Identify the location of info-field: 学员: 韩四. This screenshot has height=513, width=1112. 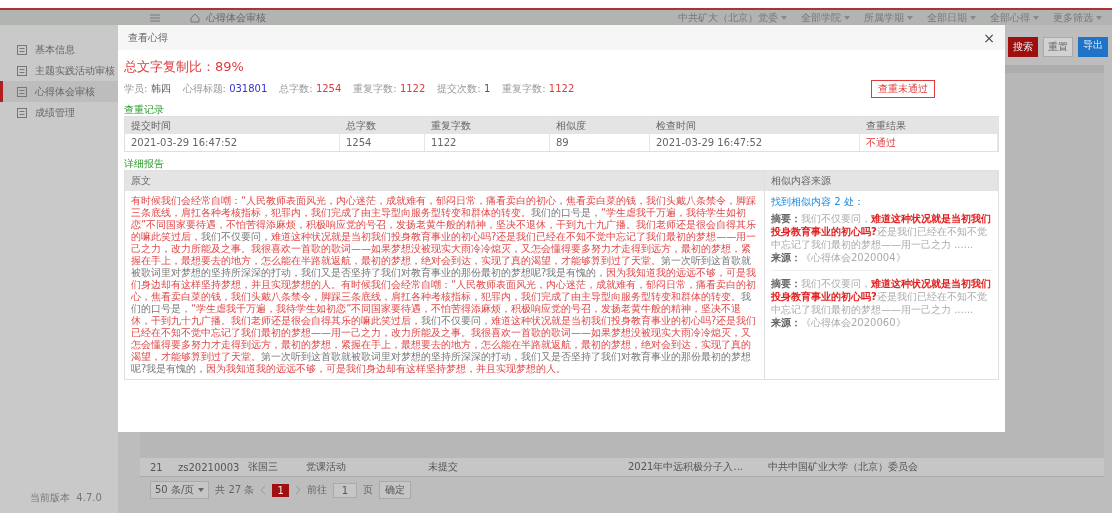
(147, 89).